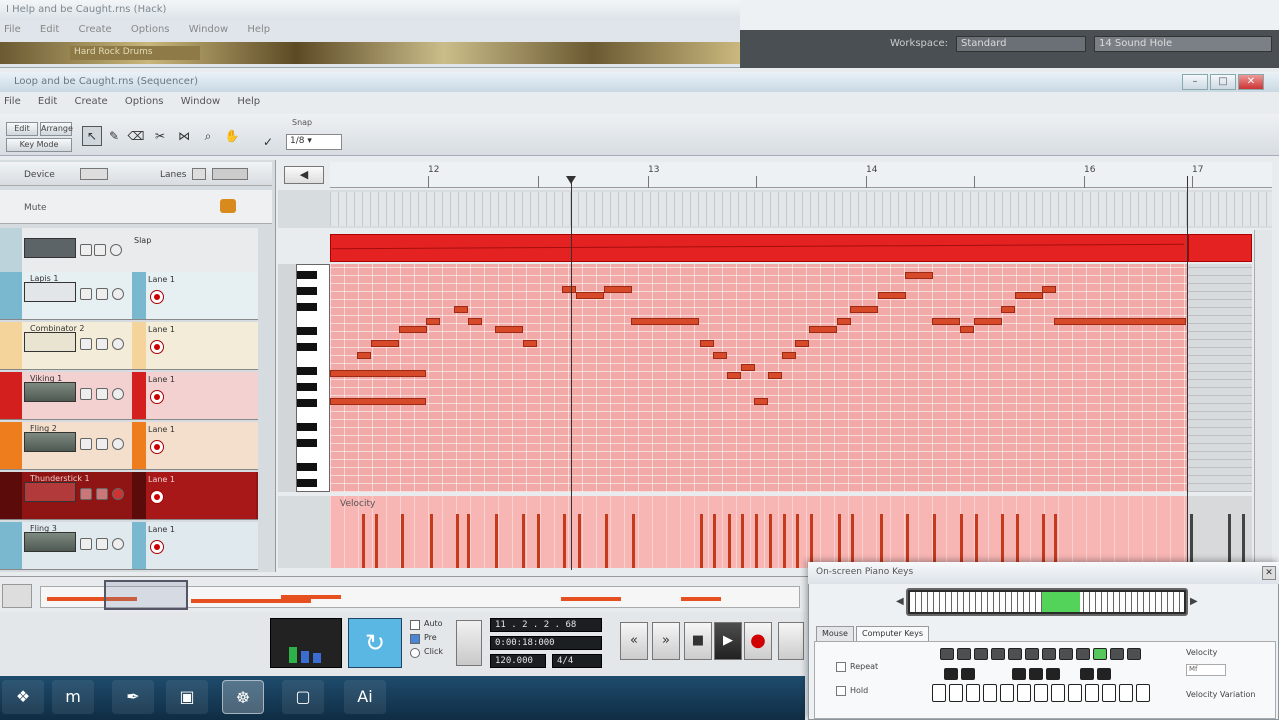  What do you see at coordinates (90, 101) in the screenshot?
I see `menu-create: Create` at bounding box center [90, 101].